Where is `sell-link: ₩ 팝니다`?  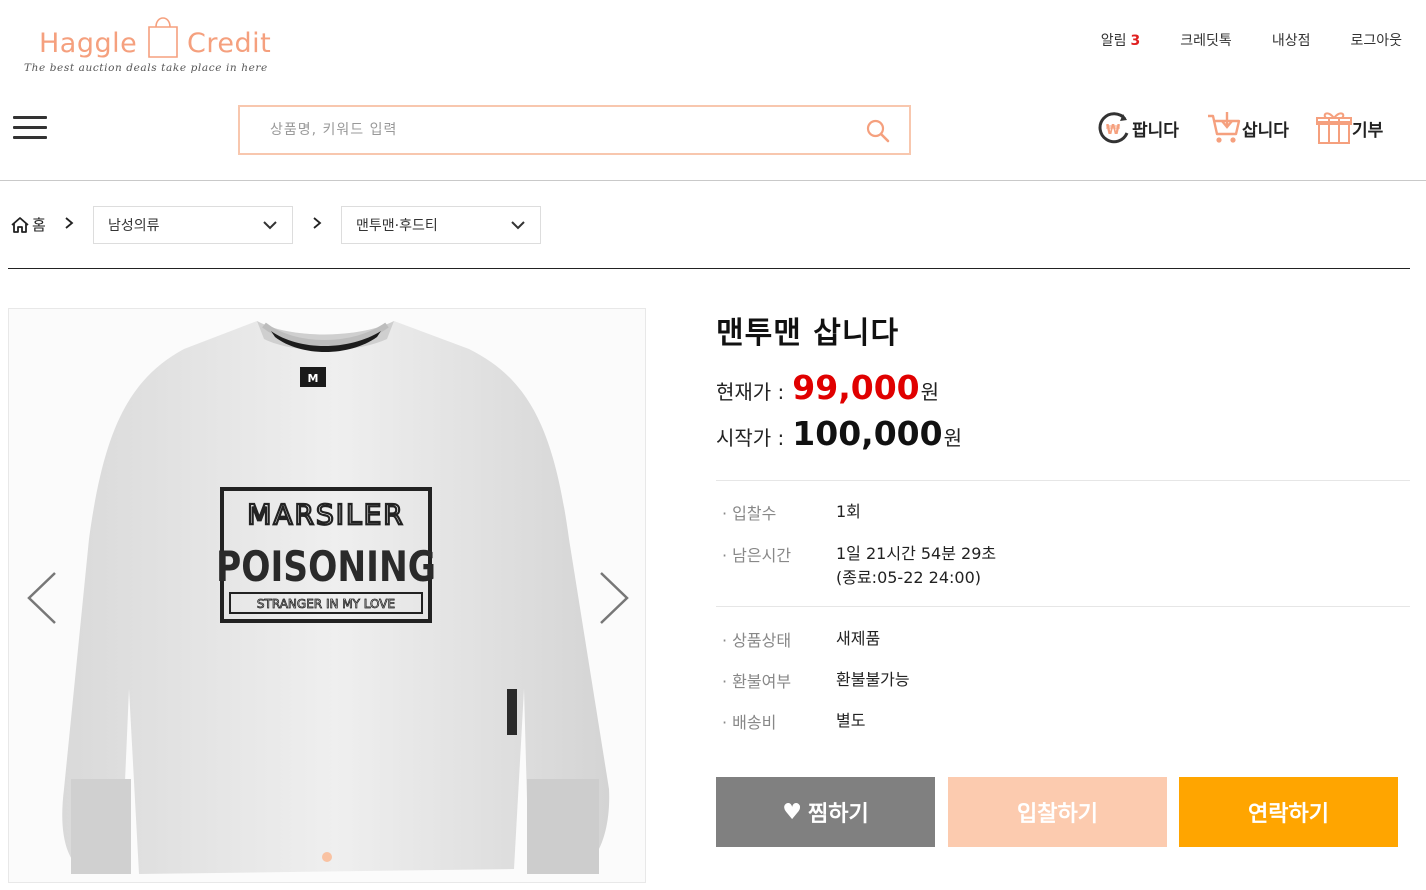
sell-link: ₩ 팝니다 is located at coordinates (1137, 128).